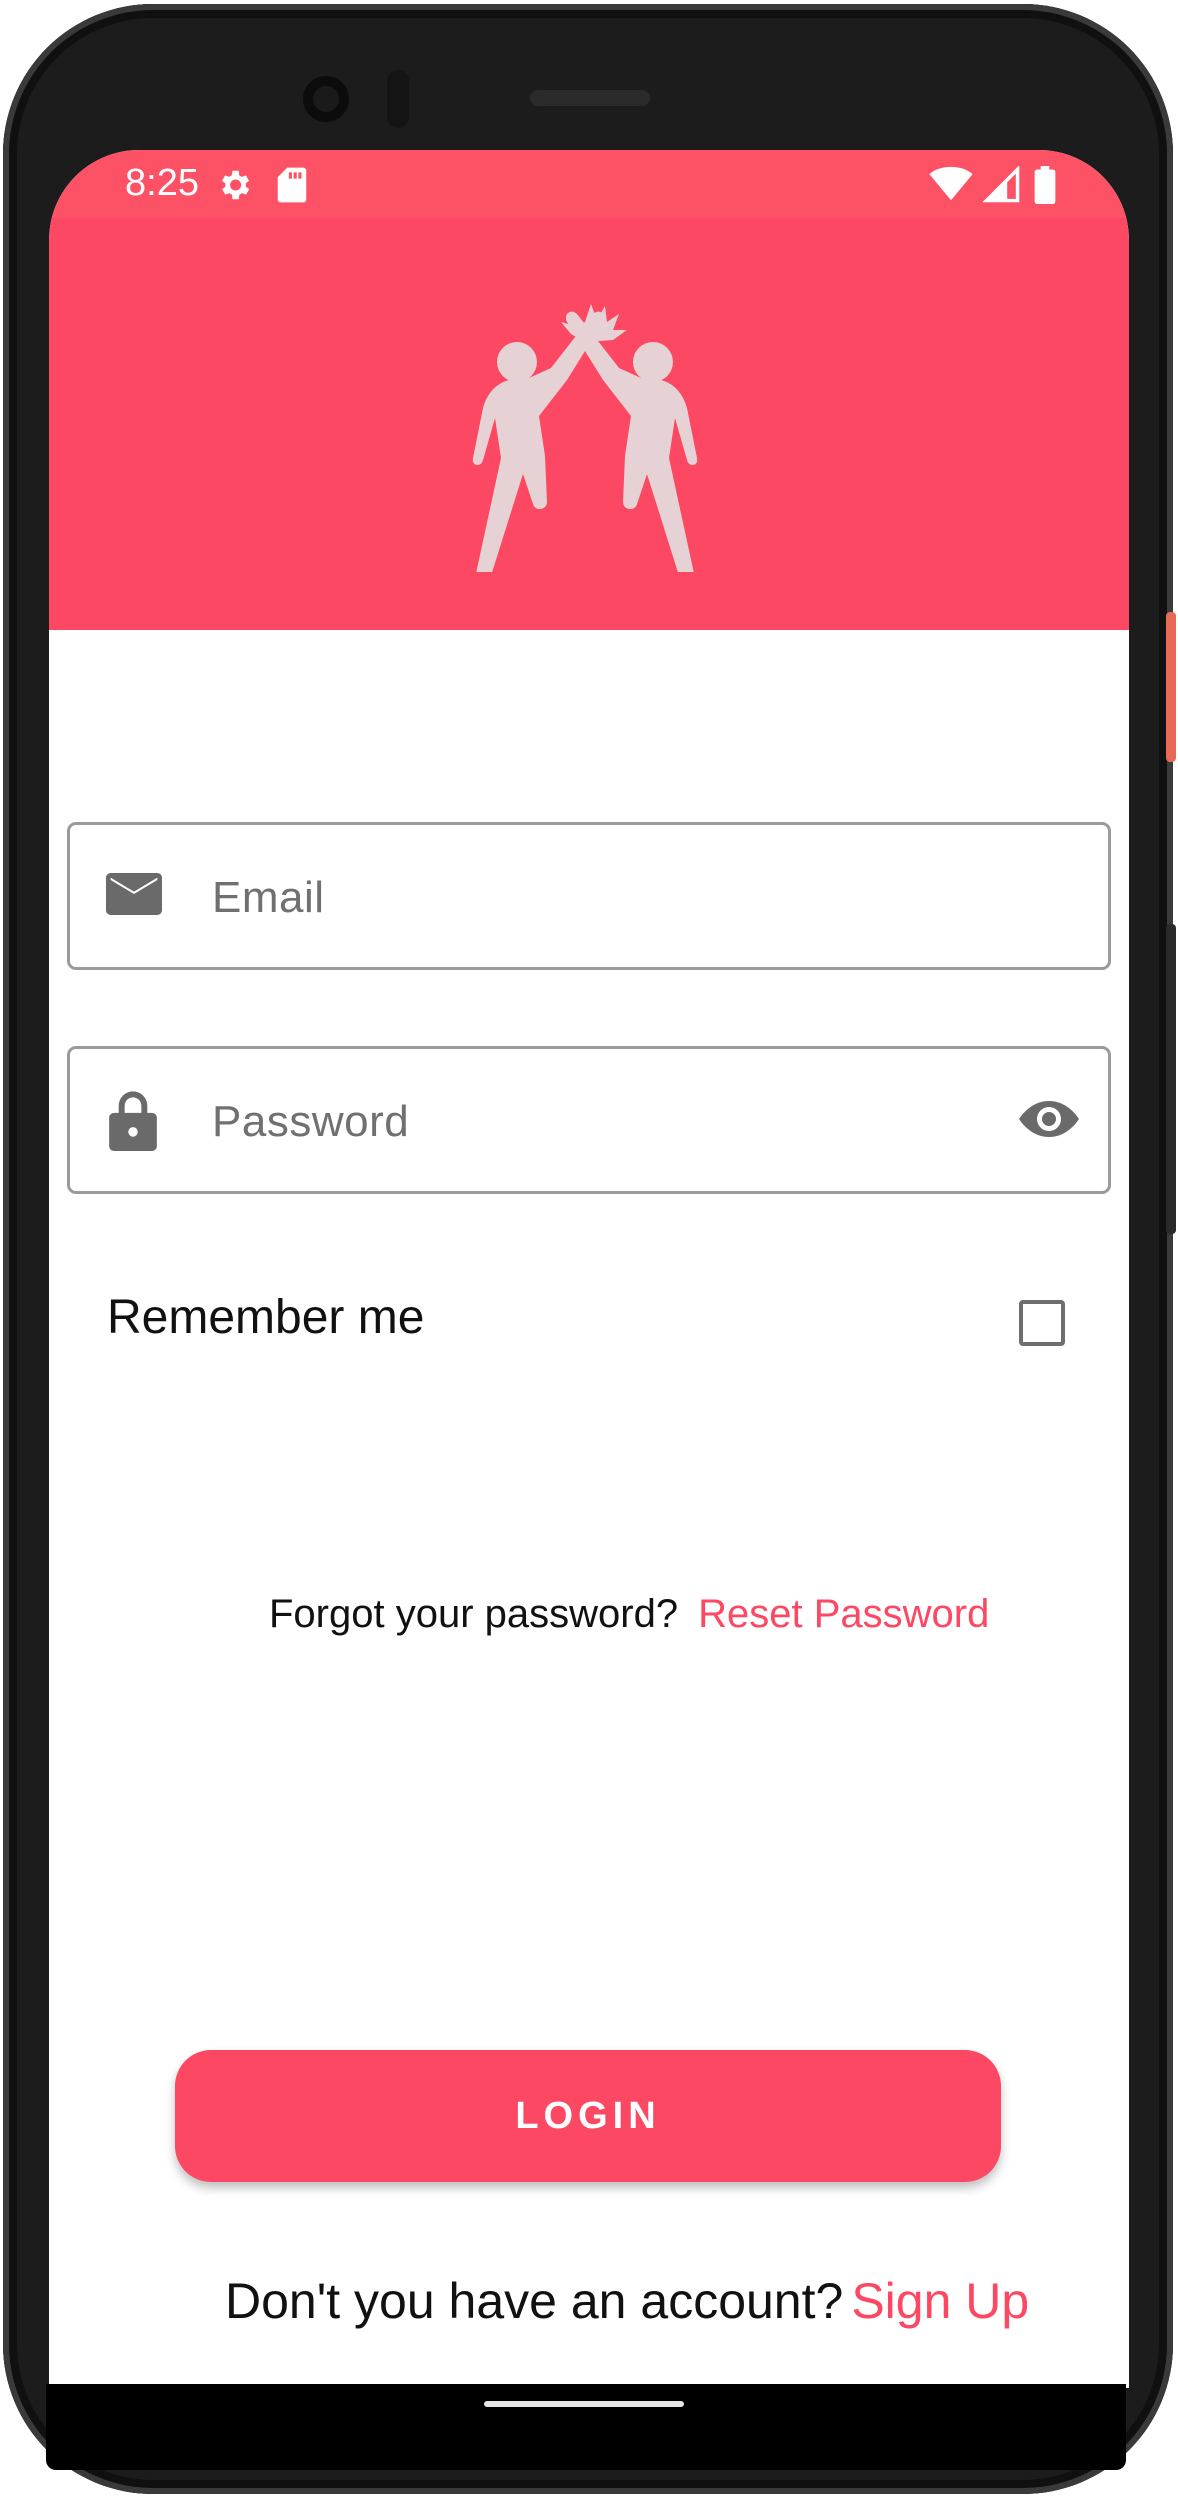 The width and height of the screenshot is (1178, 2498). Describe the element at coordinates (1042, 1323) in the screenshot. I see `remember-me-checkbox` at that location.